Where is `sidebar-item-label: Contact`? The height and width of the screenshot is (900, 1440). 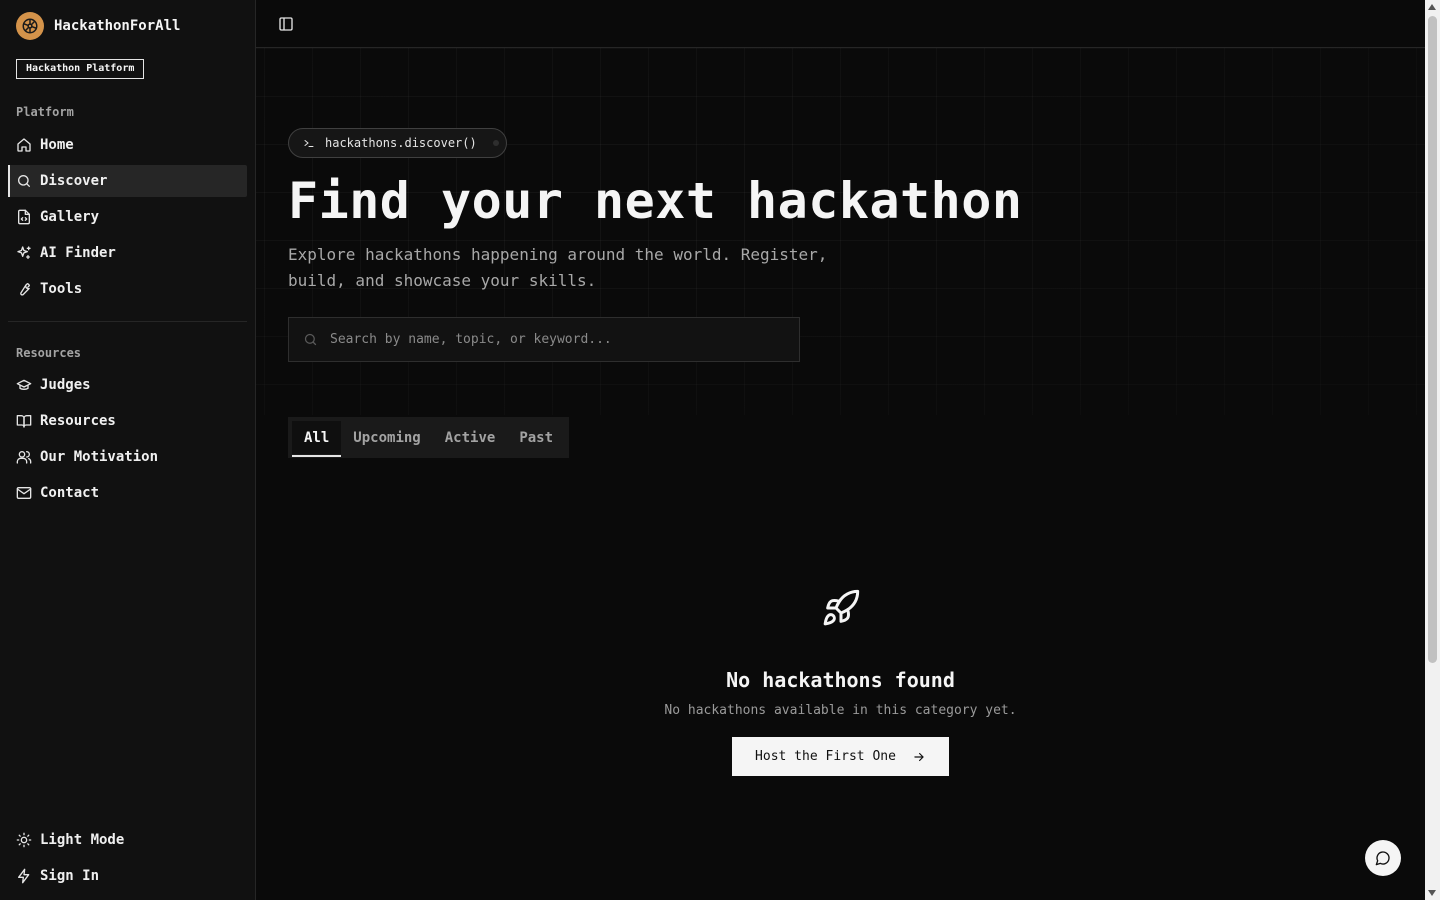
sidebar-item-label: Contact is located at coordinates (70, 493).